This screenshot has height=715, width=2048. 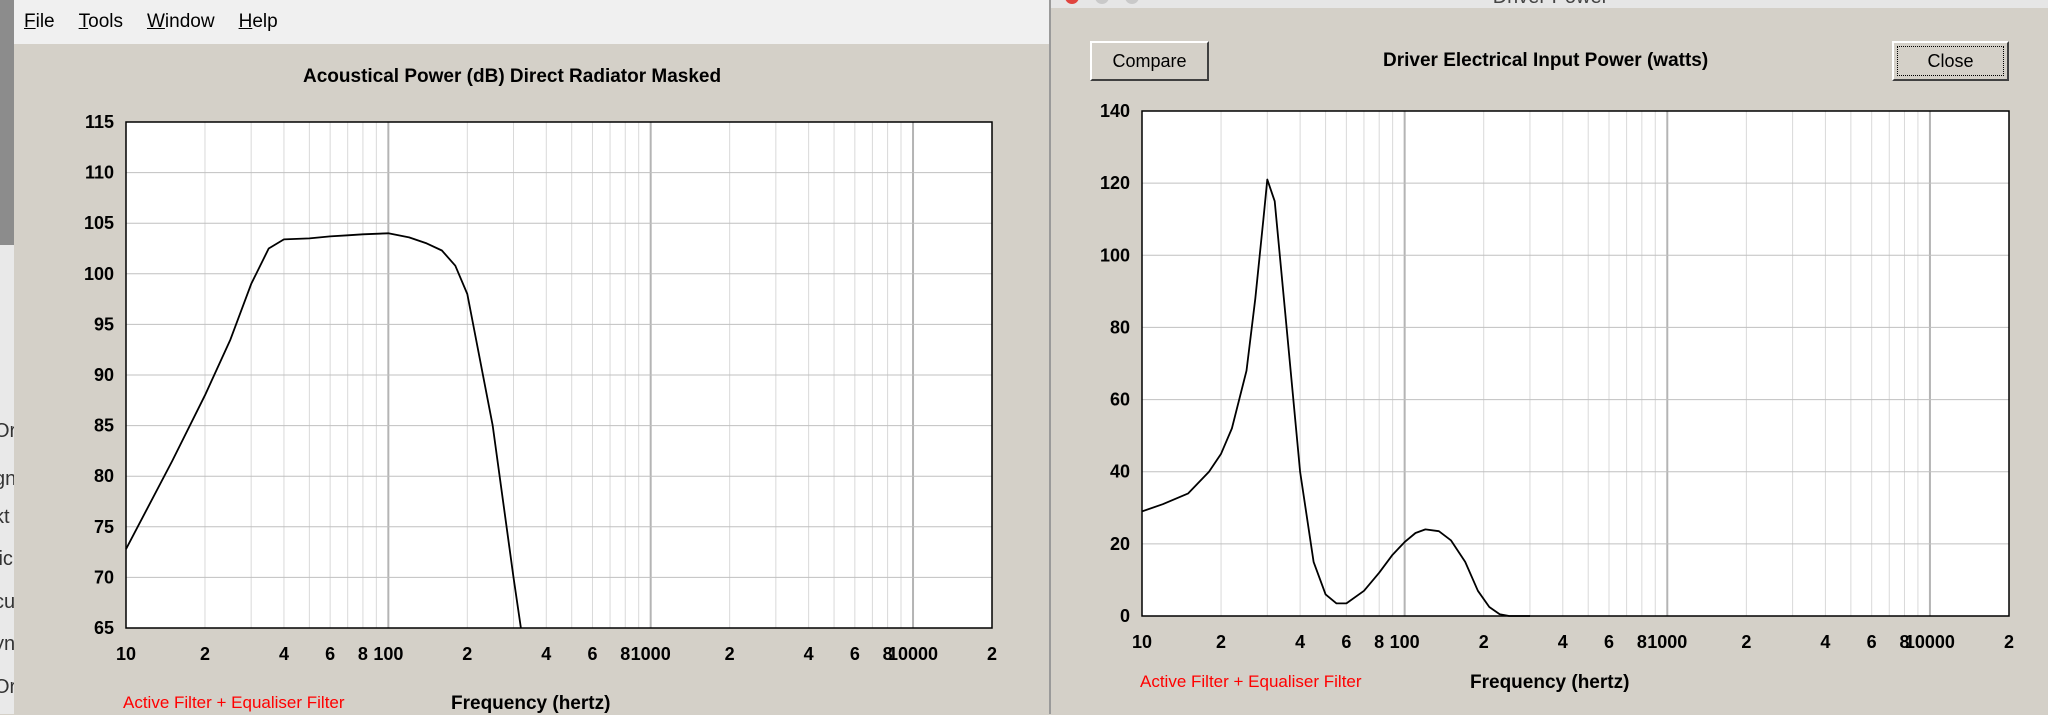 I want to click on driver-y-tick-label: 140, so click(x=1115, y=111).